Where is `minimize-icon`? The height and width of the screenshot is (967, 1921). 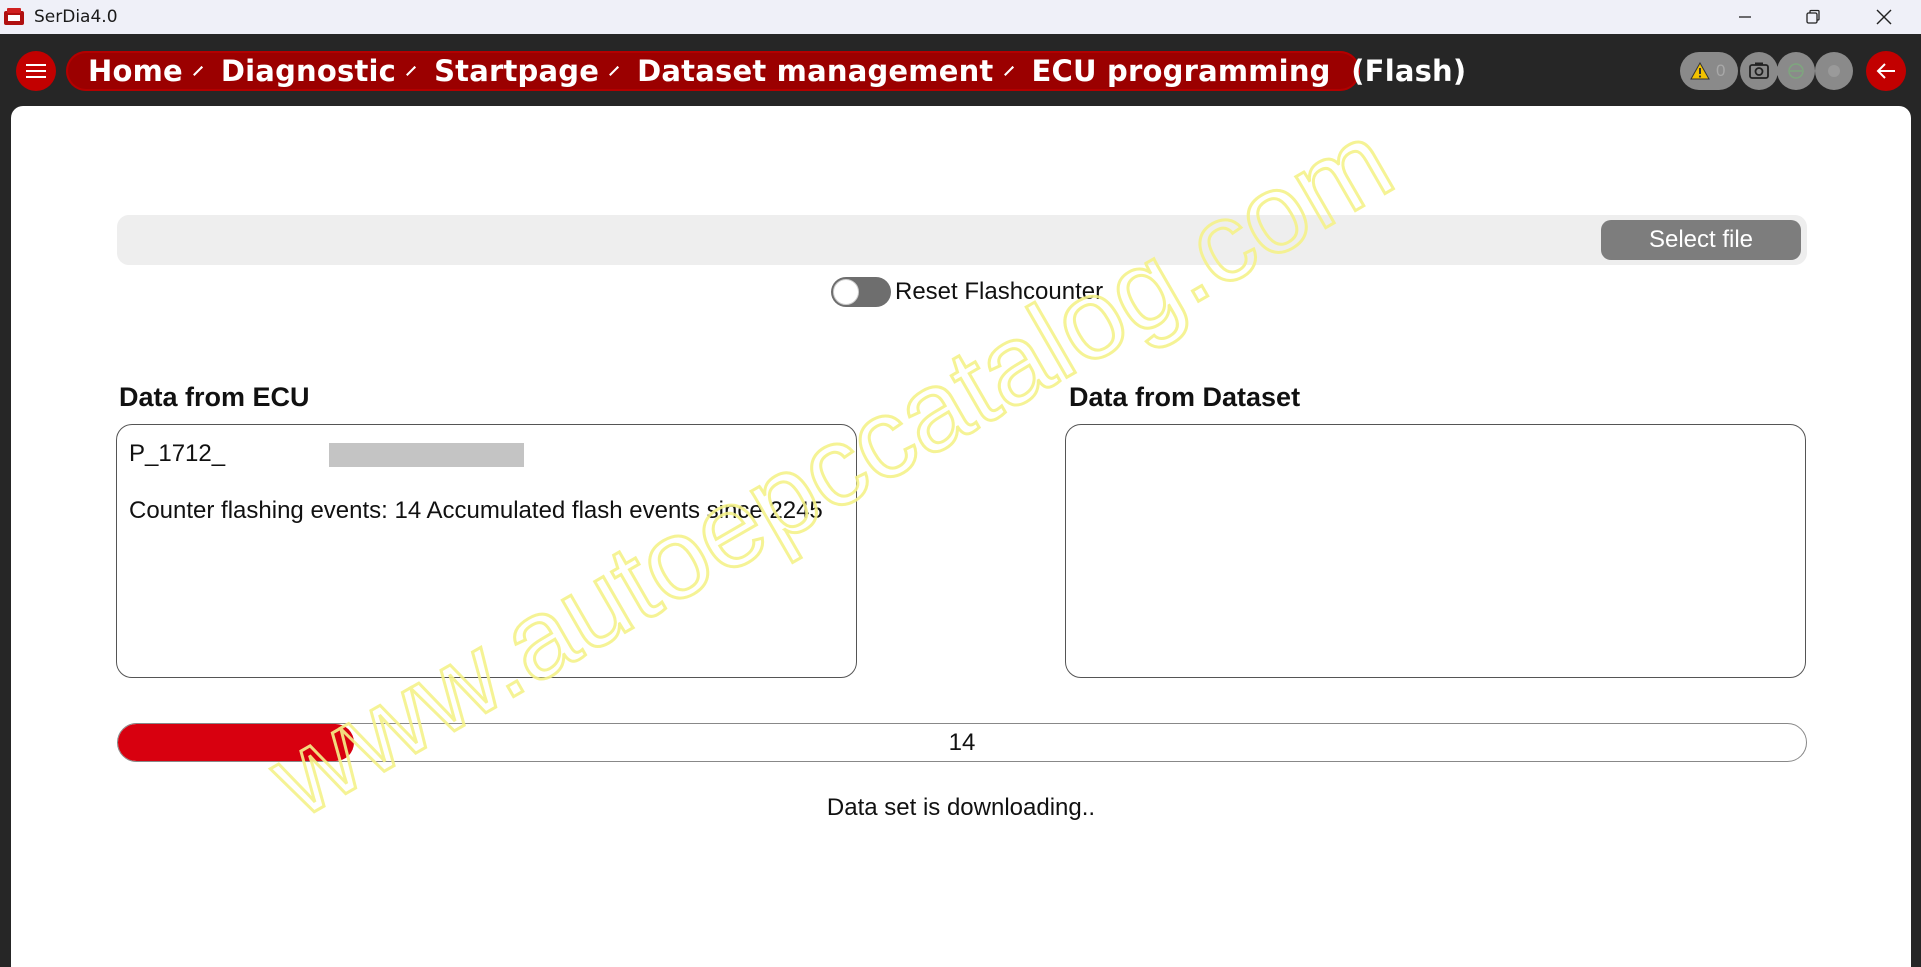
minimize-icon is located at coordinates (1745, 17).